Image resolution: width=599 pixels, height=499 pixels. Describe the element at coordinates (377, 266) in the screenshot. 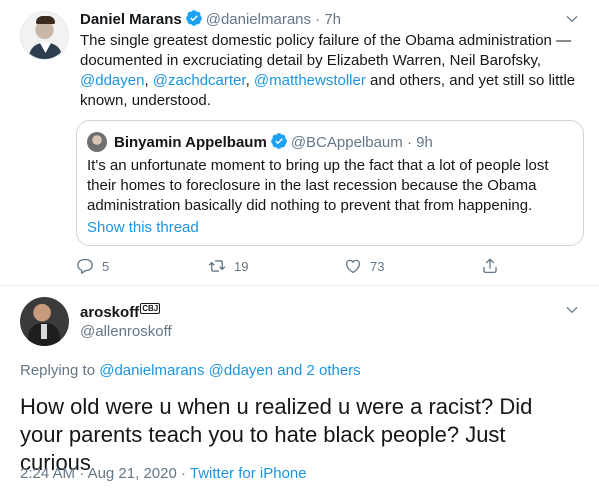

I see `like-count: 73` at that location.